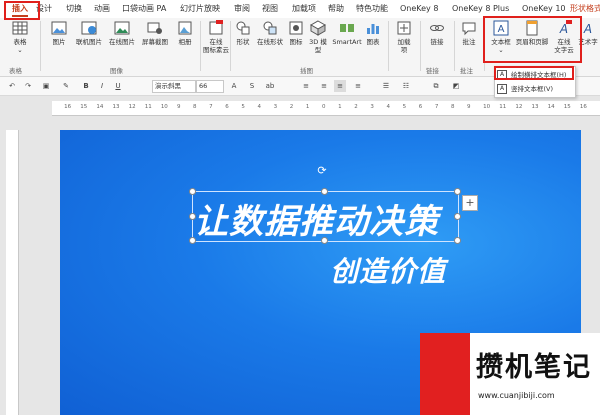  What do you see at coordinates (118, 86) in the screenshot?
I see `underline-icon: U` at bounding box center [118, 86].